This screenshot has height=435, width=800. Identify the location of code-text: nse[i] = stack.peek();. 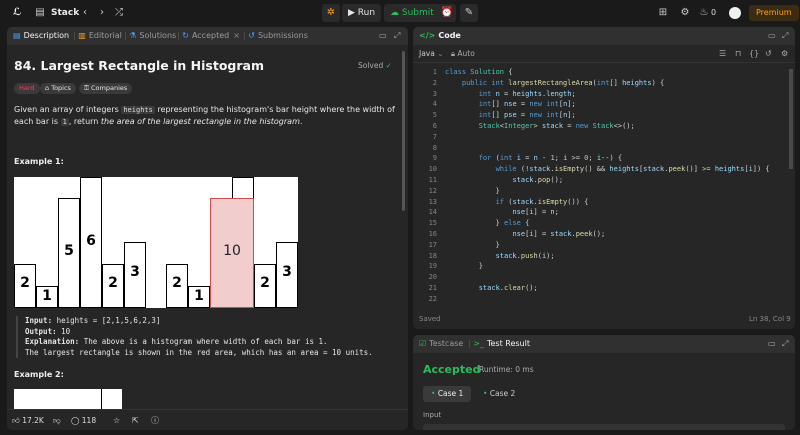
(559, 234).